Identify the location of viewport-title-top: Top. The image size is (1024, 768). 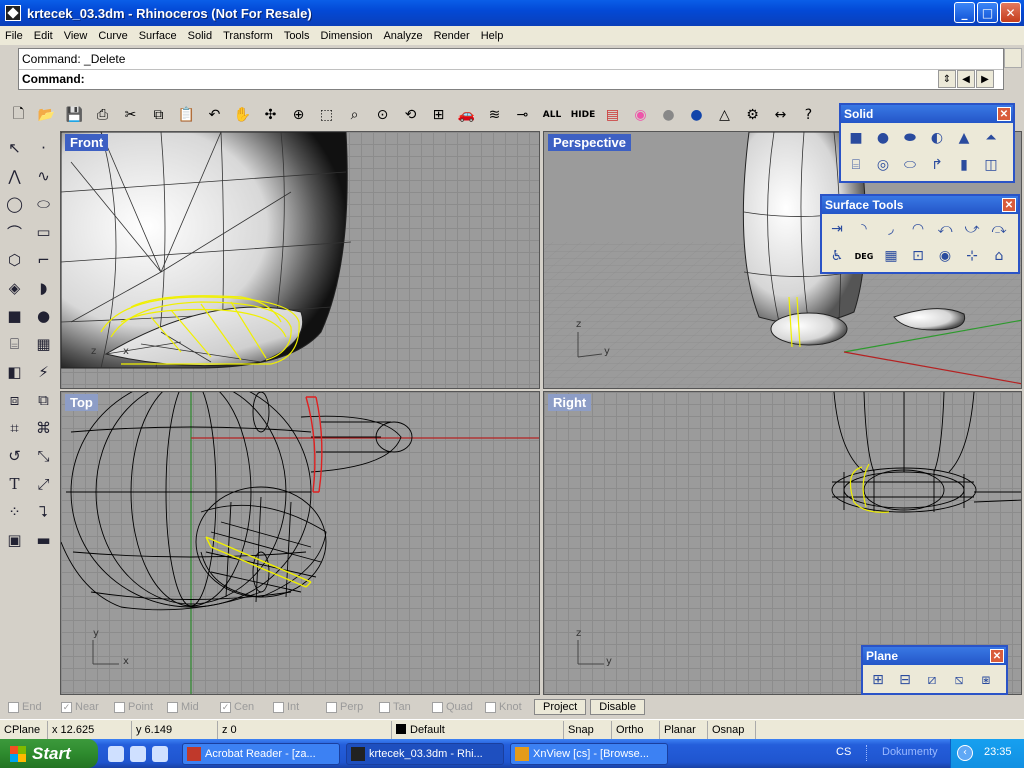
(81, 402).